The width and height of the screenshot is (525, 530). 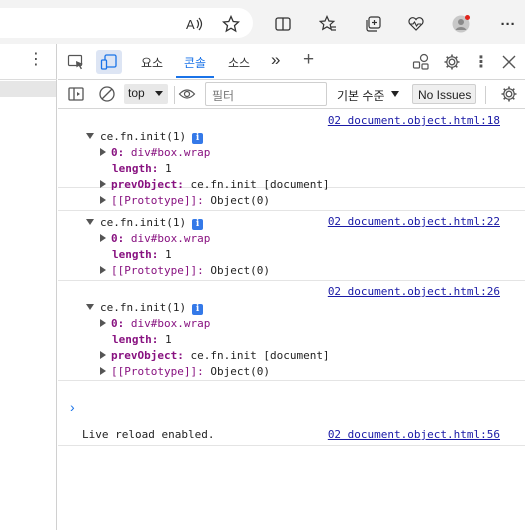 What do you see at coordinates (414, 291) in the screenshot?
I see `source-link: 02 document.object.html:26` at bounding box center [414, 291].